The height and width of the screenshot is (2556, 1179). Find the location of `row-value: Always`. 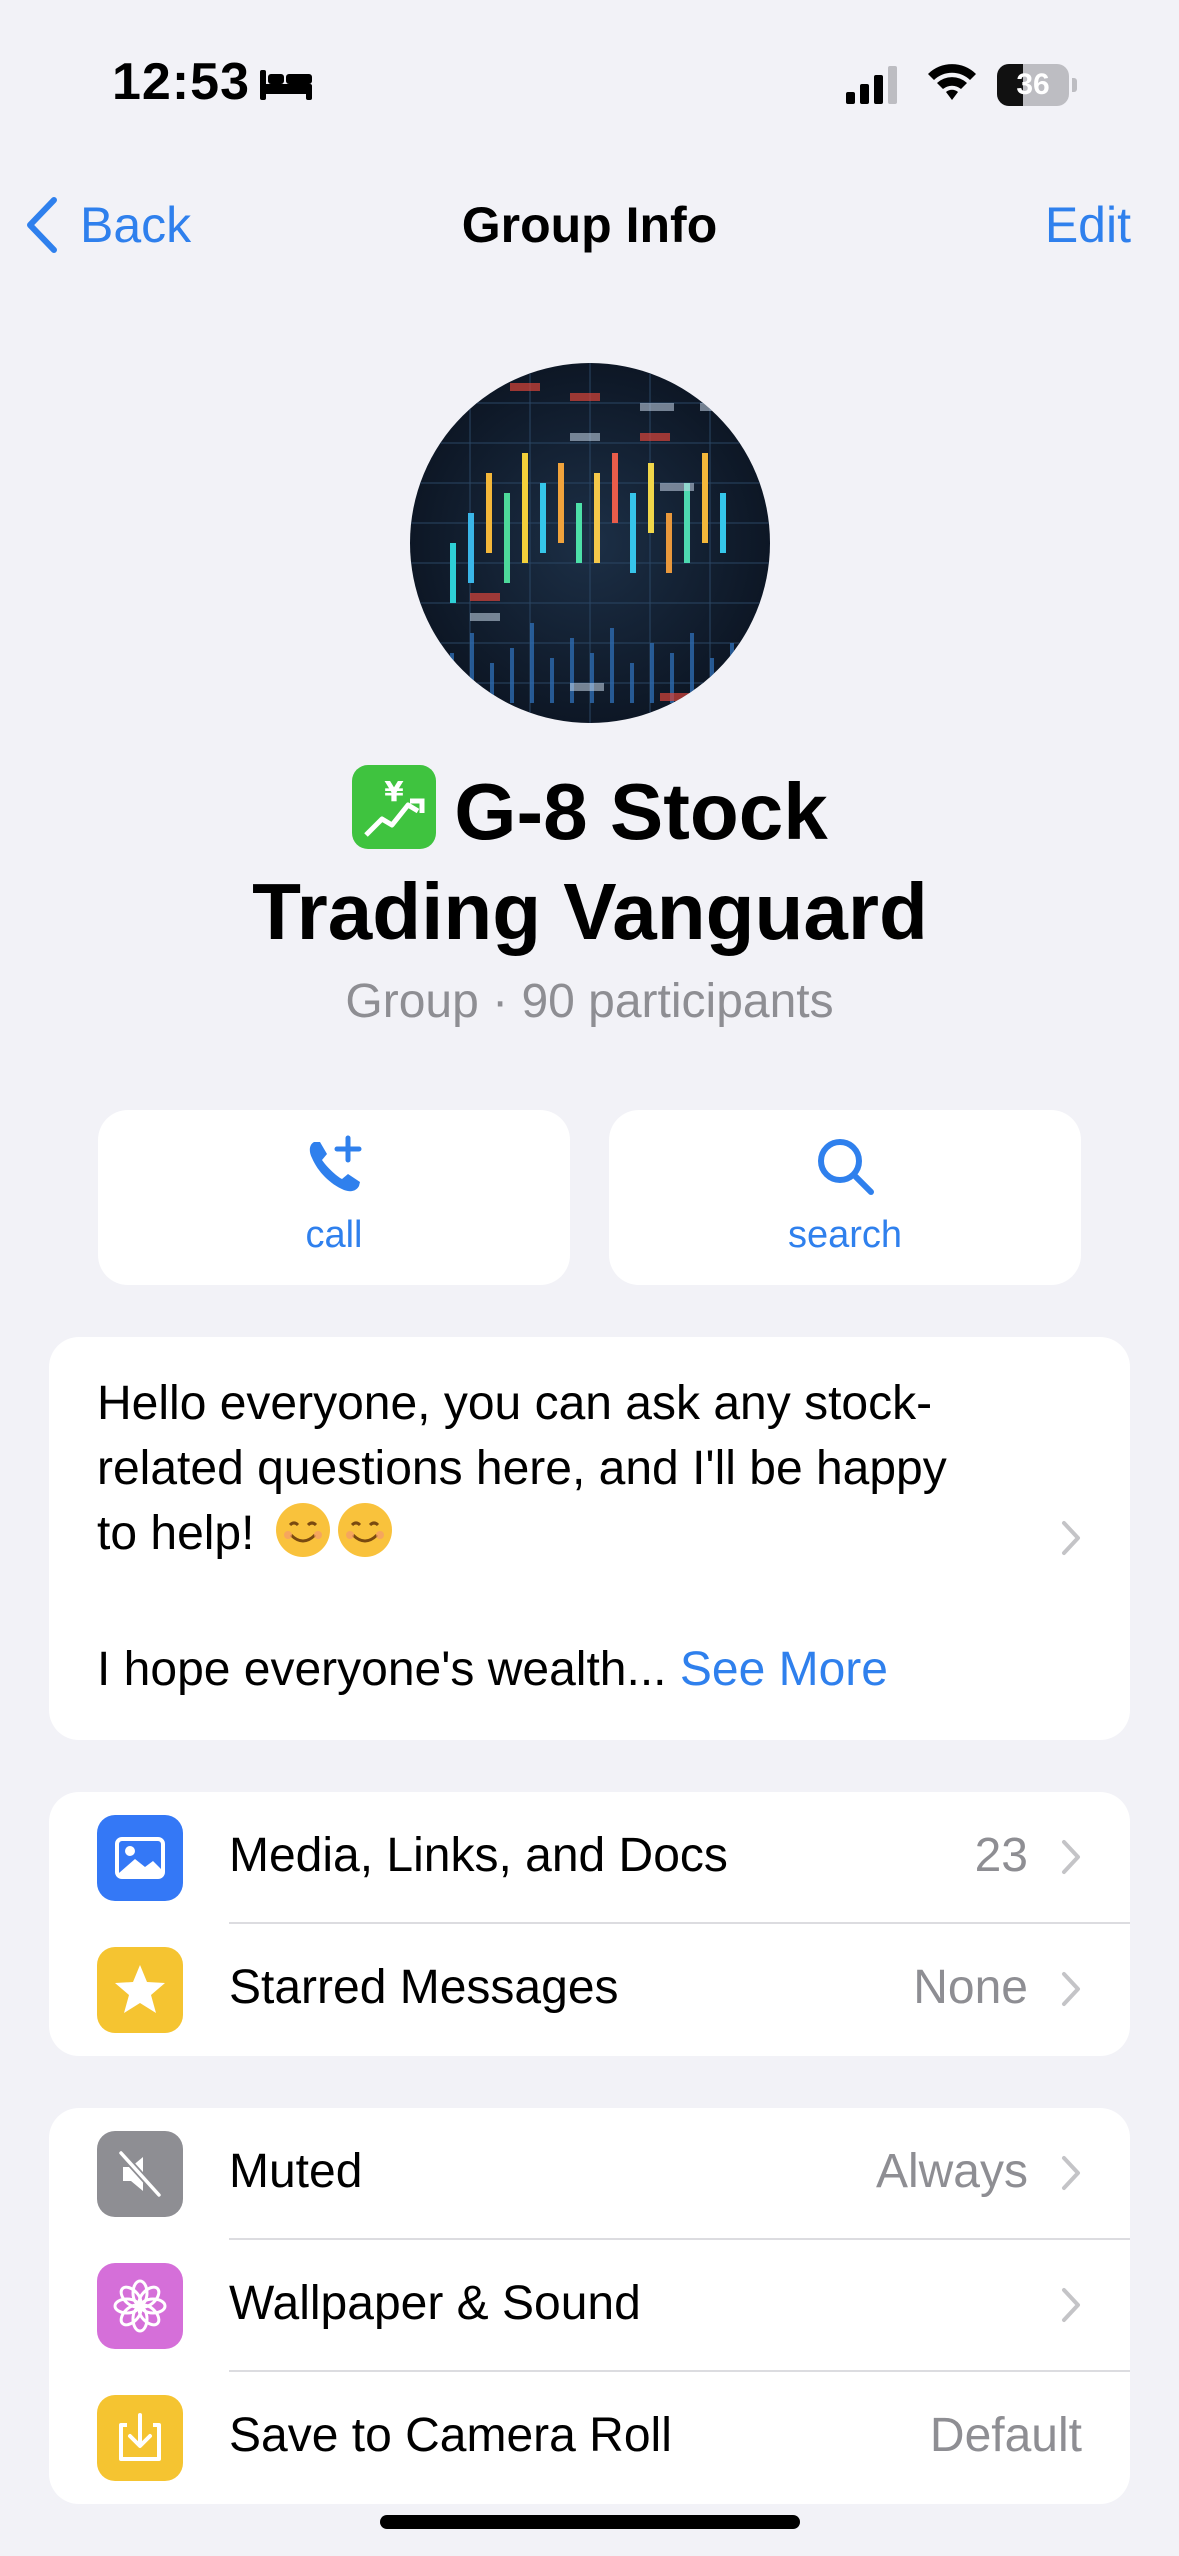

row-value: Always is located at coordinates (951, 2171).